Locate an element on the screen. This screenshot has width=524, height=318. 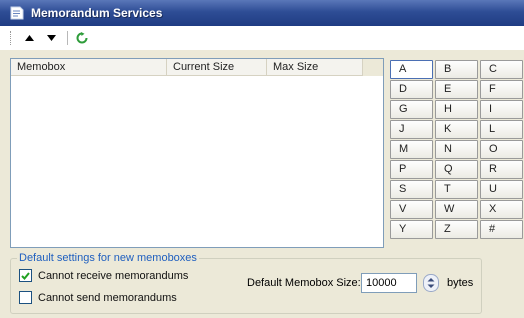
letter-button-o: O is located at coordinates (501, 149).